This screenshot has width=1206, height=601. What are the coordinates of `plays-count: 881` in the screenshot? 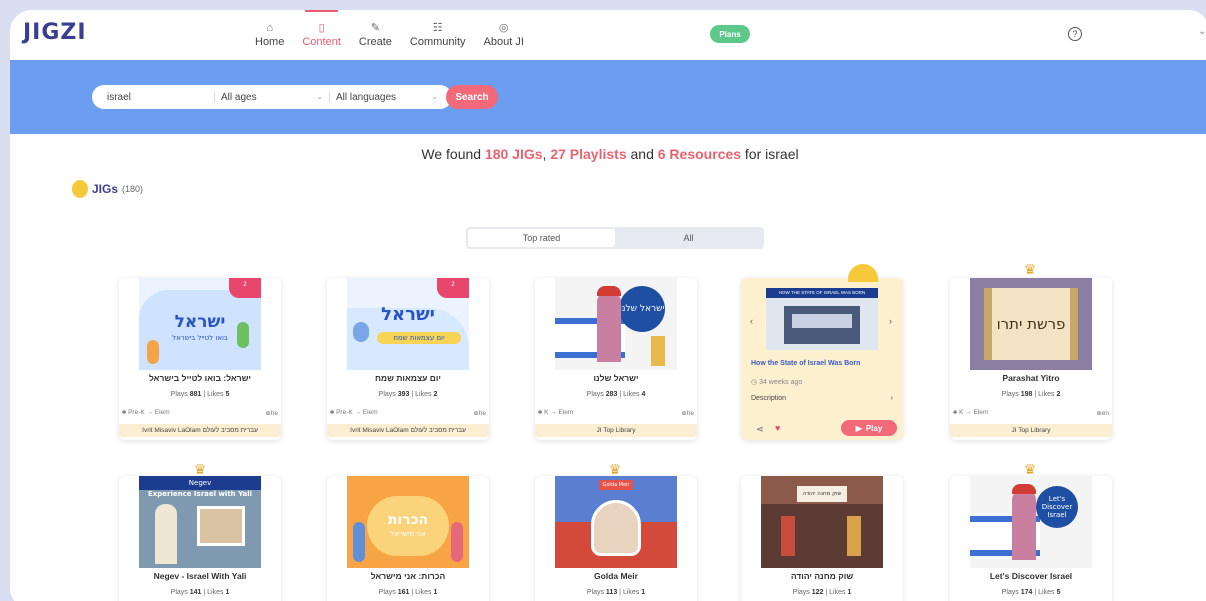 It's located at (195, 394).